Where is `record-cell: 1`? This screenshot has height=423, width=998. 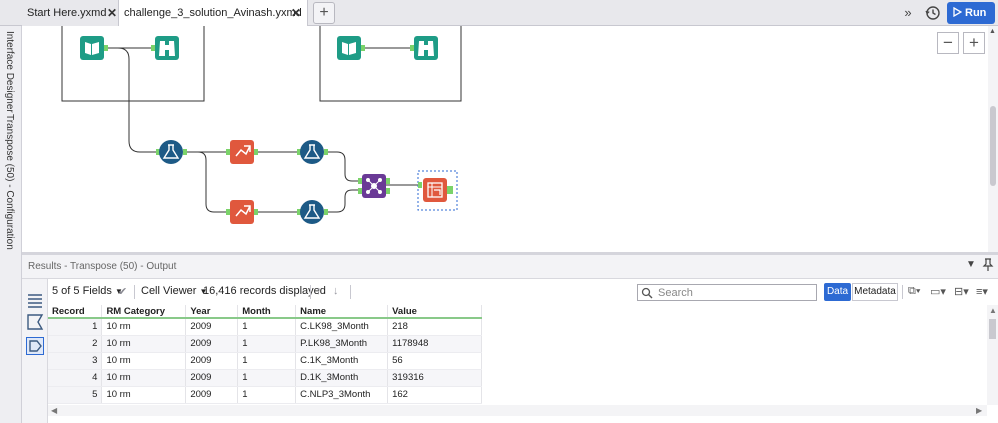
record-cell: 1 is located at coordinates (75, 327).